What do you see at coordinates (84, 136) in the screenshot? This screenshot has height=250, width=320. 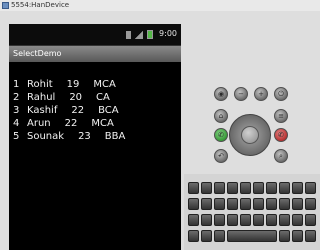 I see `row-age: 23` at bounding box center [84, 136].